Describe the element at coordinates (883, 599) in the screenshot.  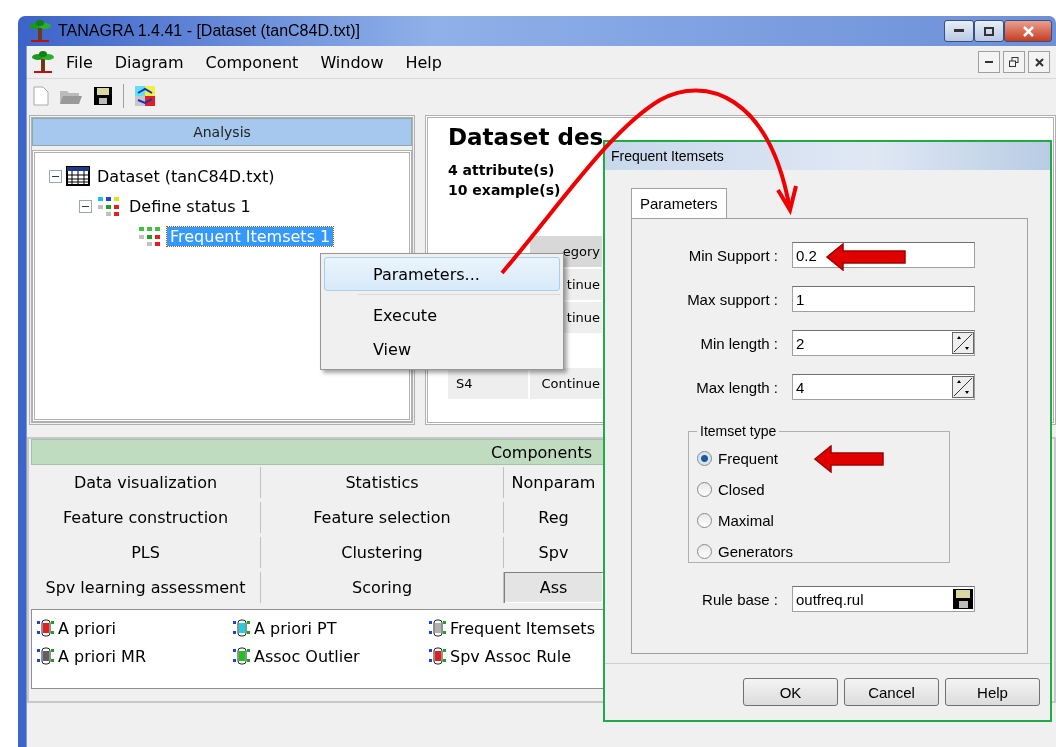
I see `input-field: outfreq.rul` at that location.